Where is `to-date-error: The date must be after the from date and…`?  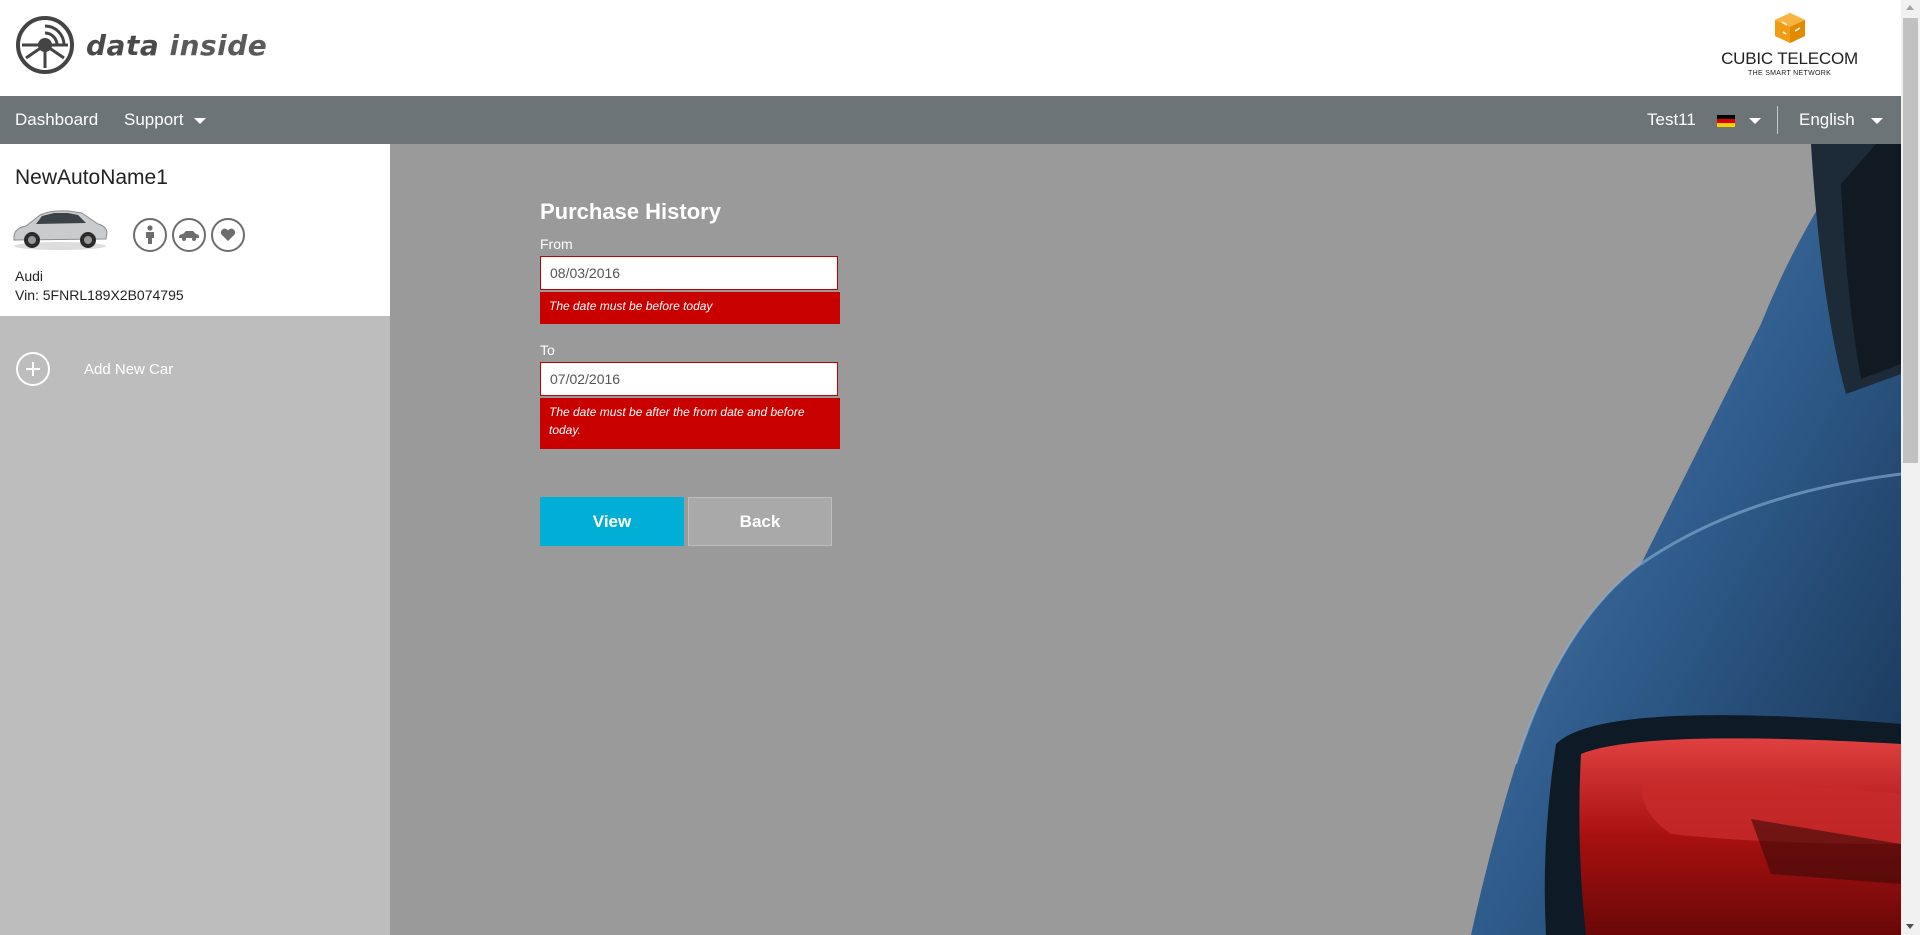
to-date-error: The date must be after the from date and… is located at coordinates (690, 423).